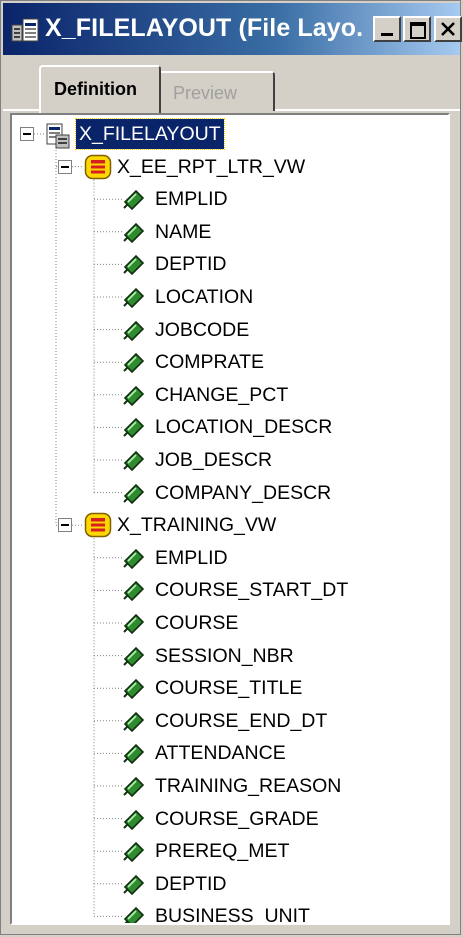 This screenshot has width=463, height=937. I want to click on tree-field-node: JOBCODE, so click(230, 330).